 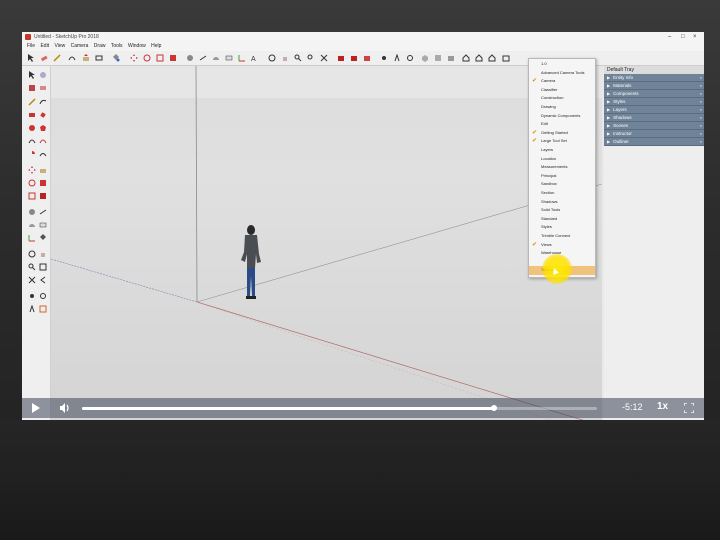 What do you see at coordinates (59, 46) in the screenshot?
I see `menu-view: View` at bounding box center [59, 46].